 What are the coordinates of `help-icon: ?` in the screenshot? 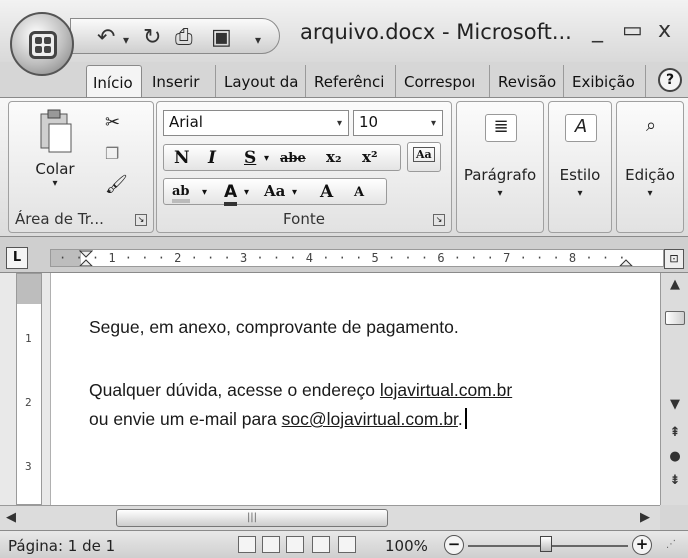 It's located at (670, 80).